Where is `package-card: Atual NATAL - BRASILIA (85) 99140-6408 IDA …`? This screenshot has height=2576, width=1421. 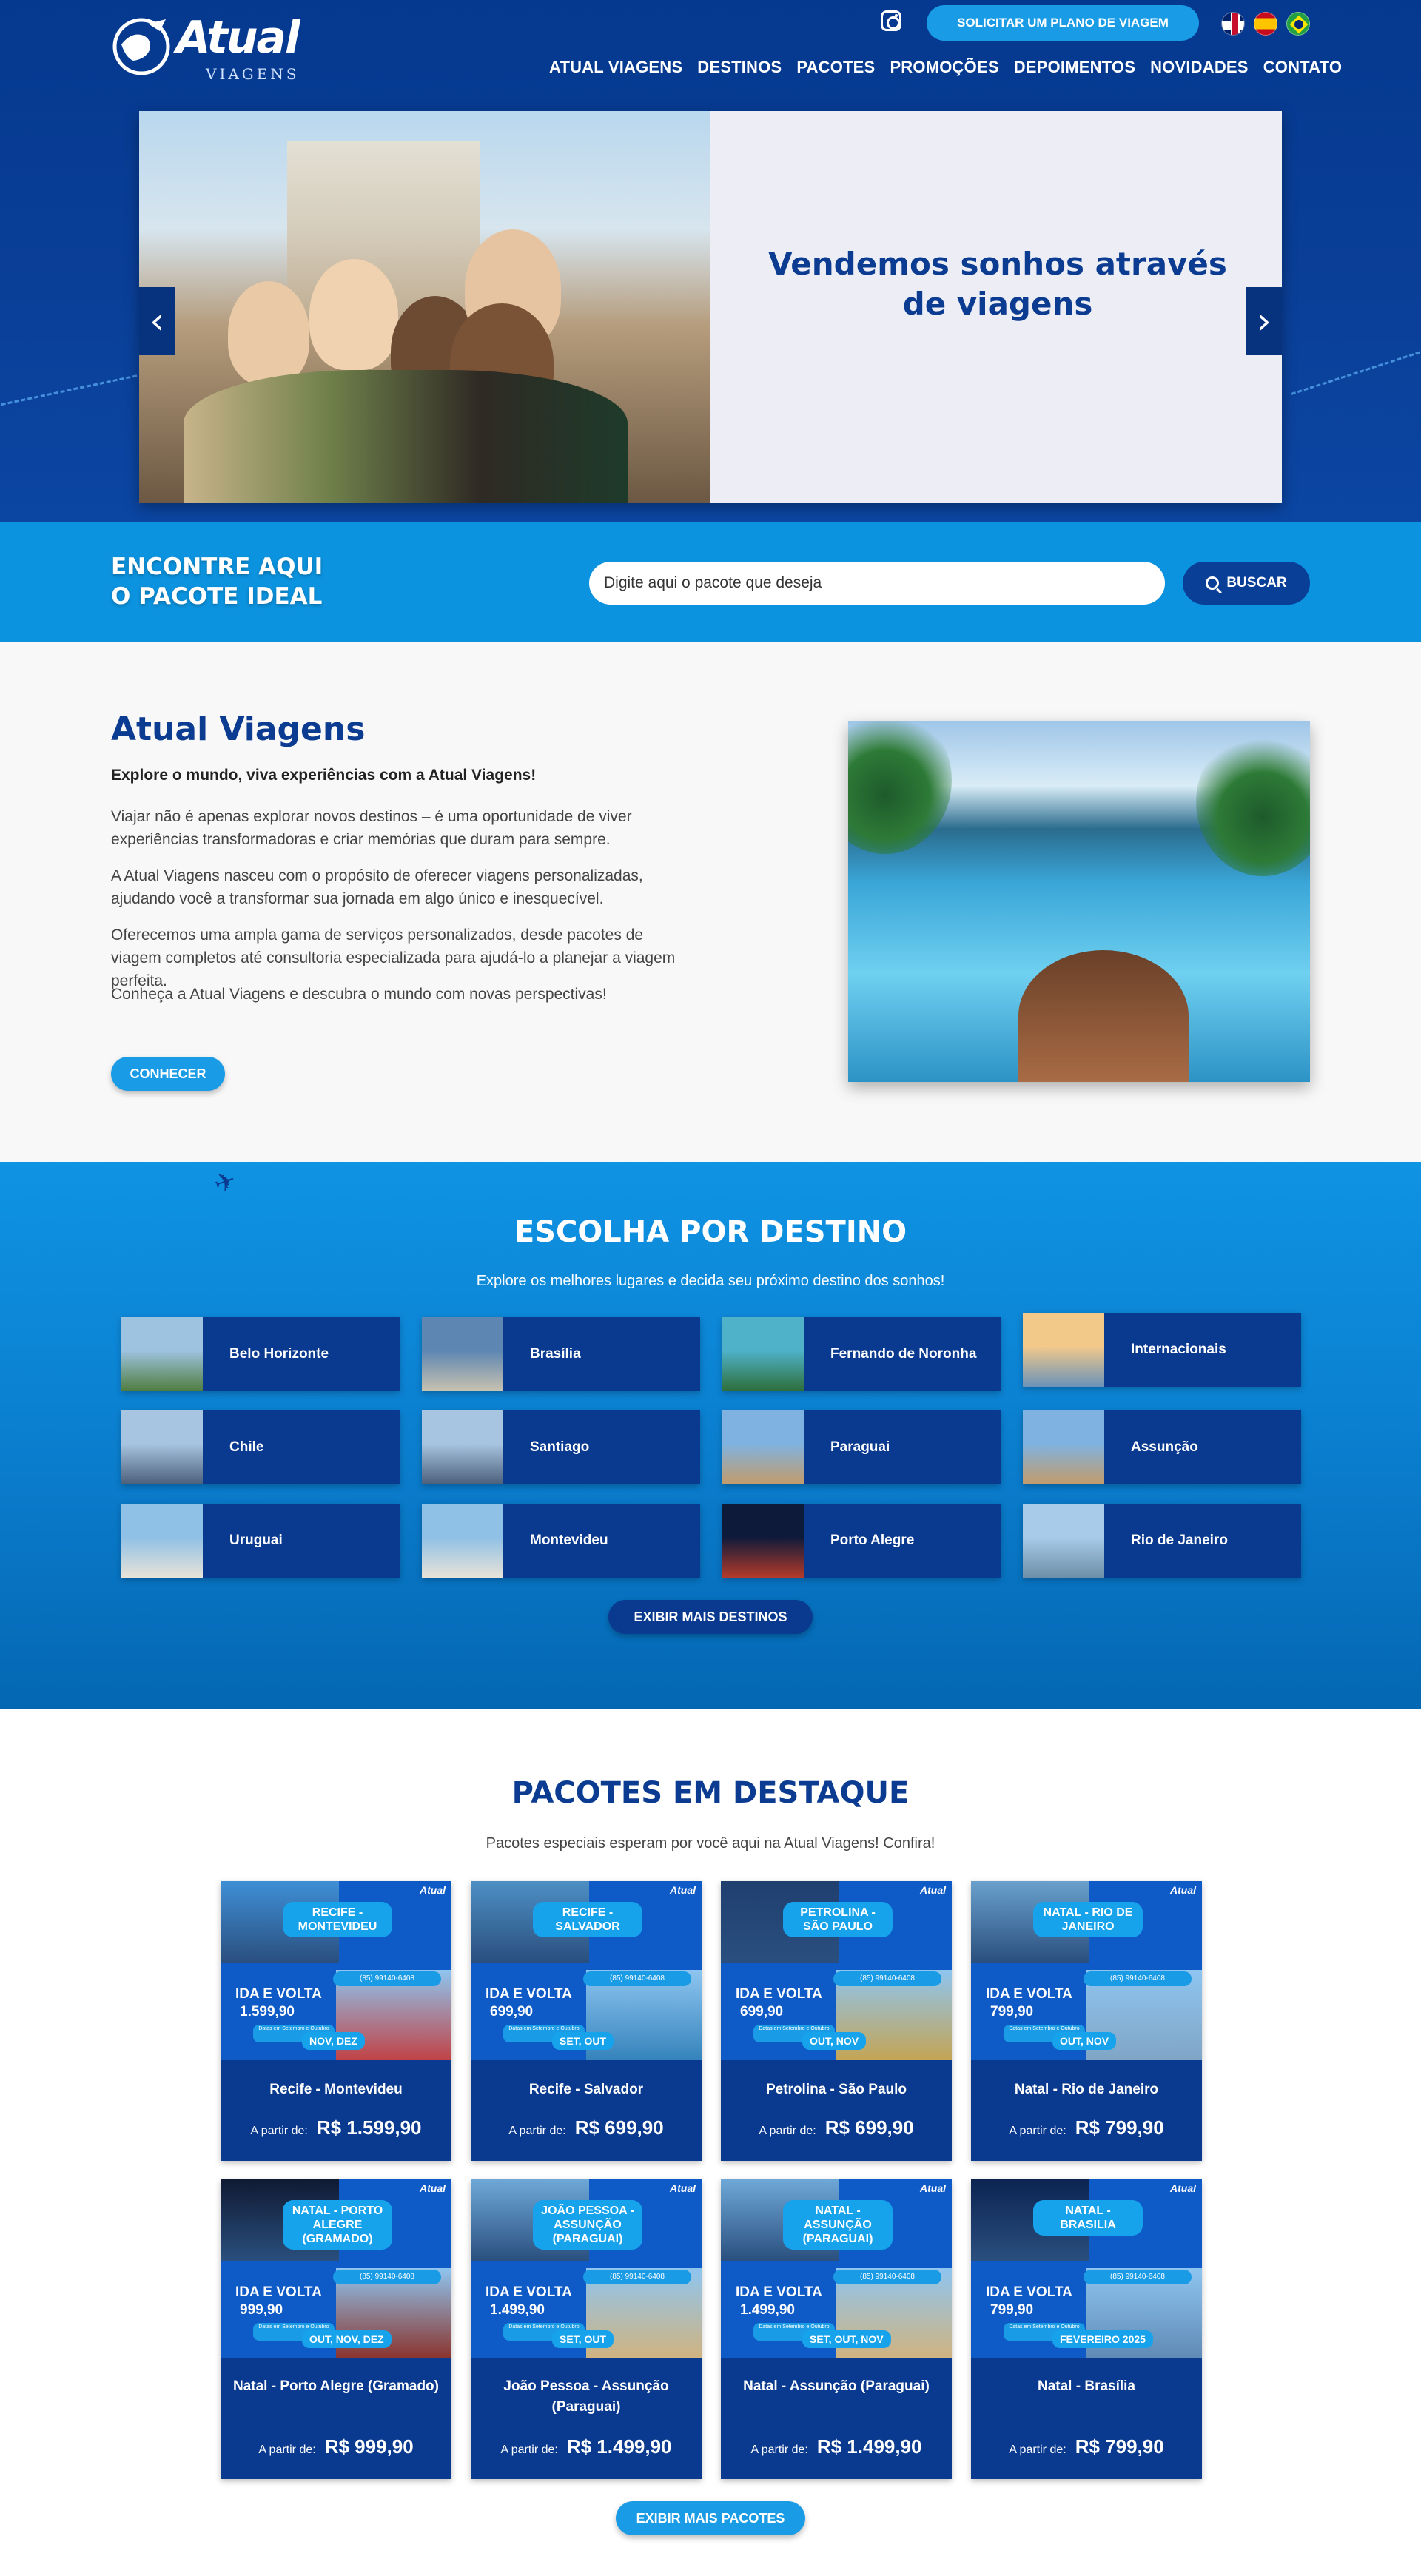 package-card: Atual NATAL - BRASILIA (85) 99140-6408 IDA … is located at coordinates (1086, 2329).